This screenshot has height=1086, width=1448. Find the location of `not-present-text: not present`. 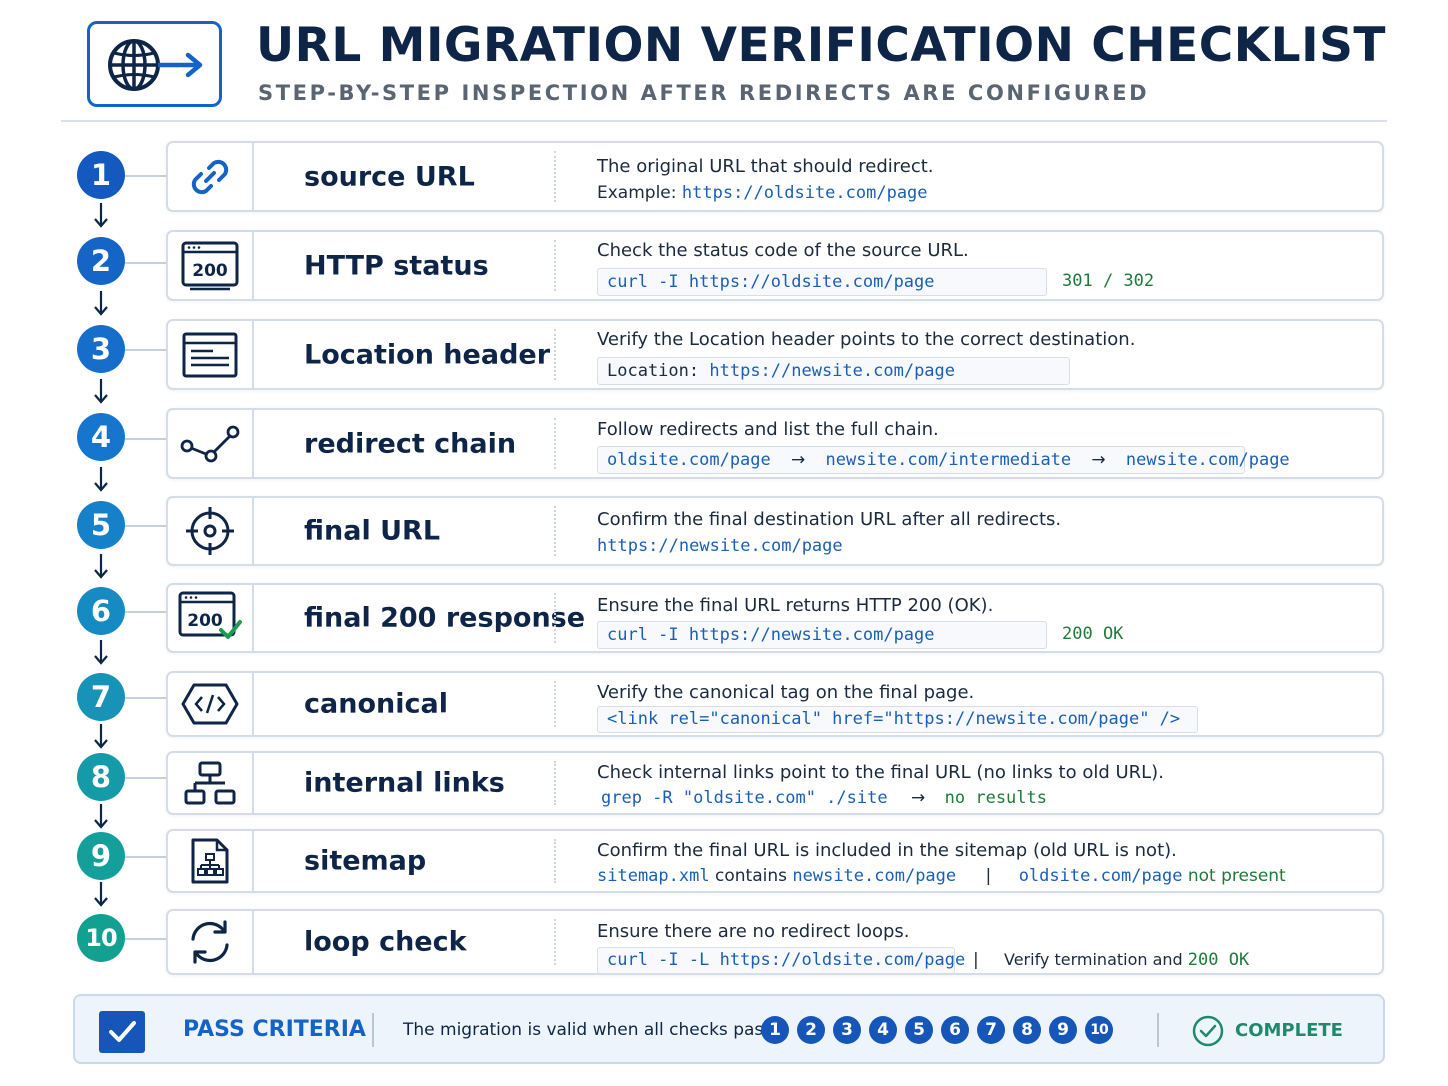

not-present-text: not present is located at coordinates (1236, 876).